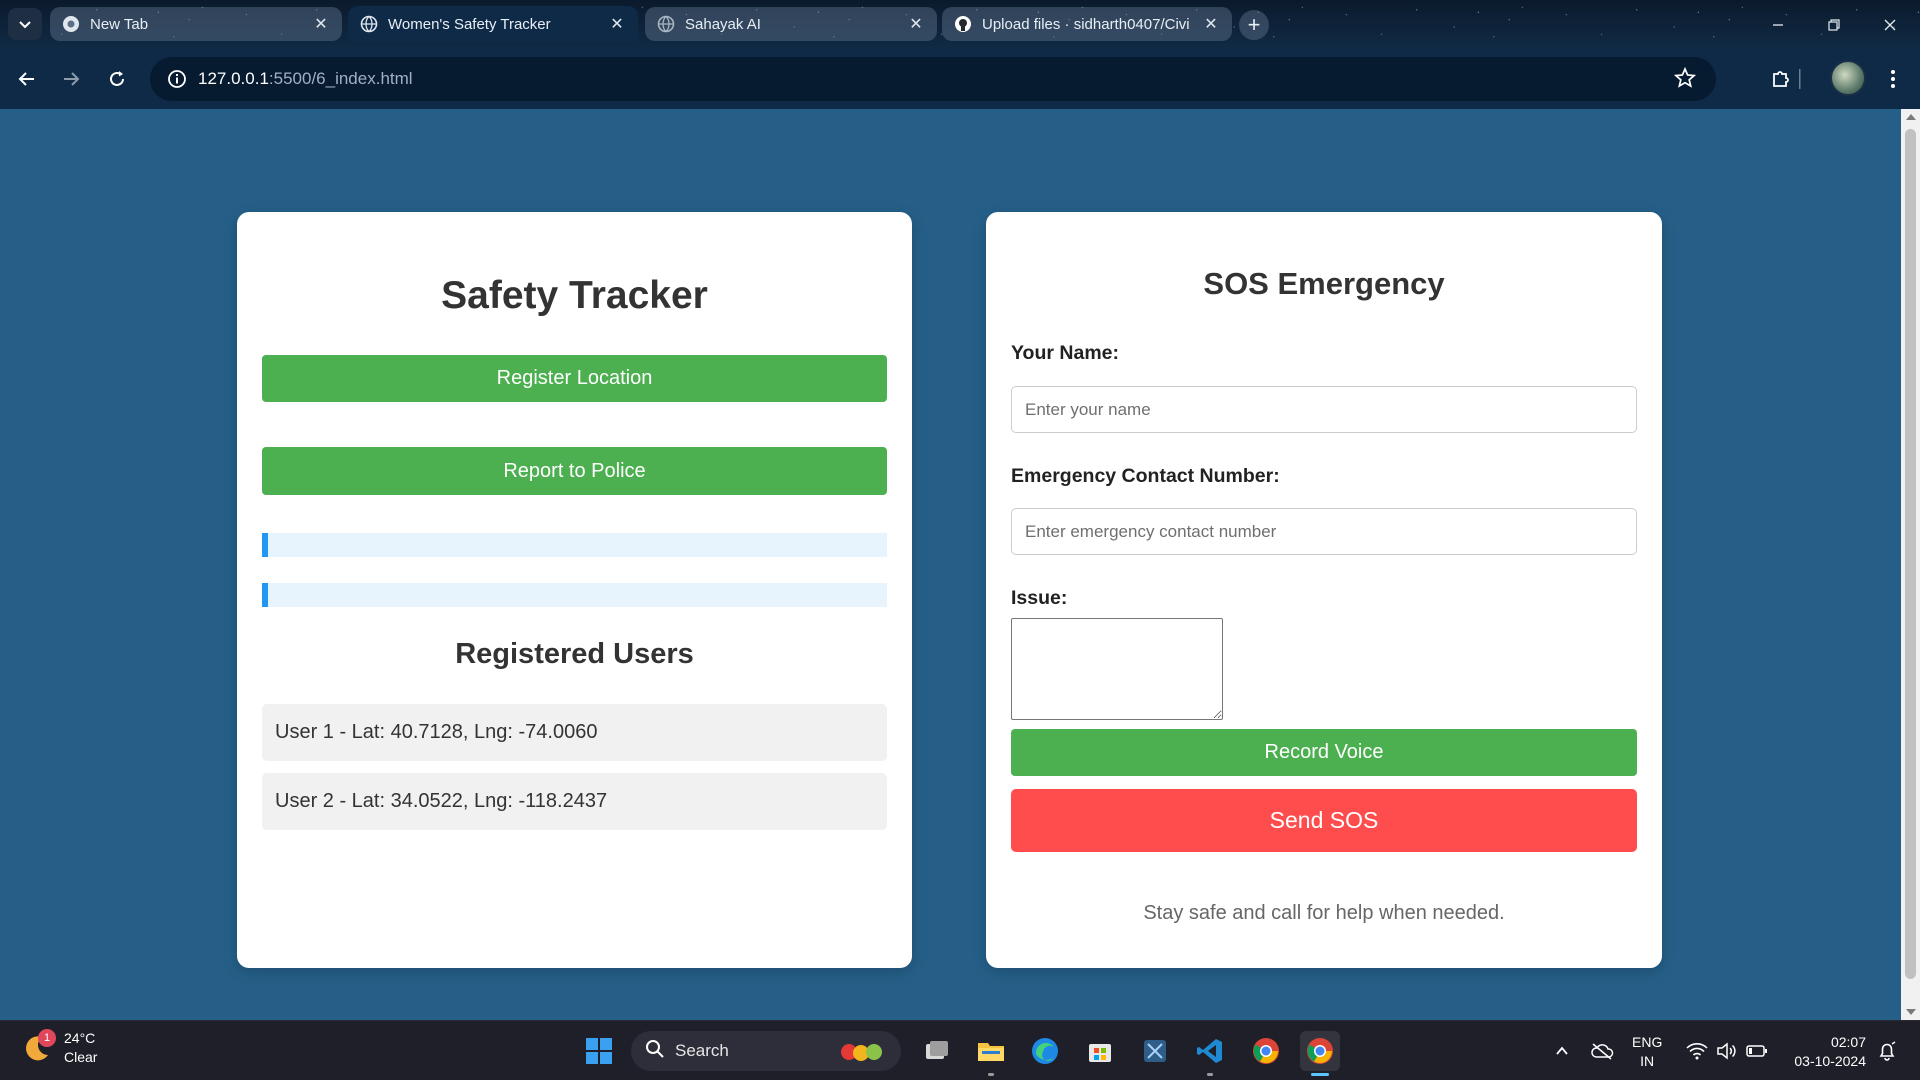 The image size is (1920, 1080). I want to click on restore-button, so click(1834, 24).